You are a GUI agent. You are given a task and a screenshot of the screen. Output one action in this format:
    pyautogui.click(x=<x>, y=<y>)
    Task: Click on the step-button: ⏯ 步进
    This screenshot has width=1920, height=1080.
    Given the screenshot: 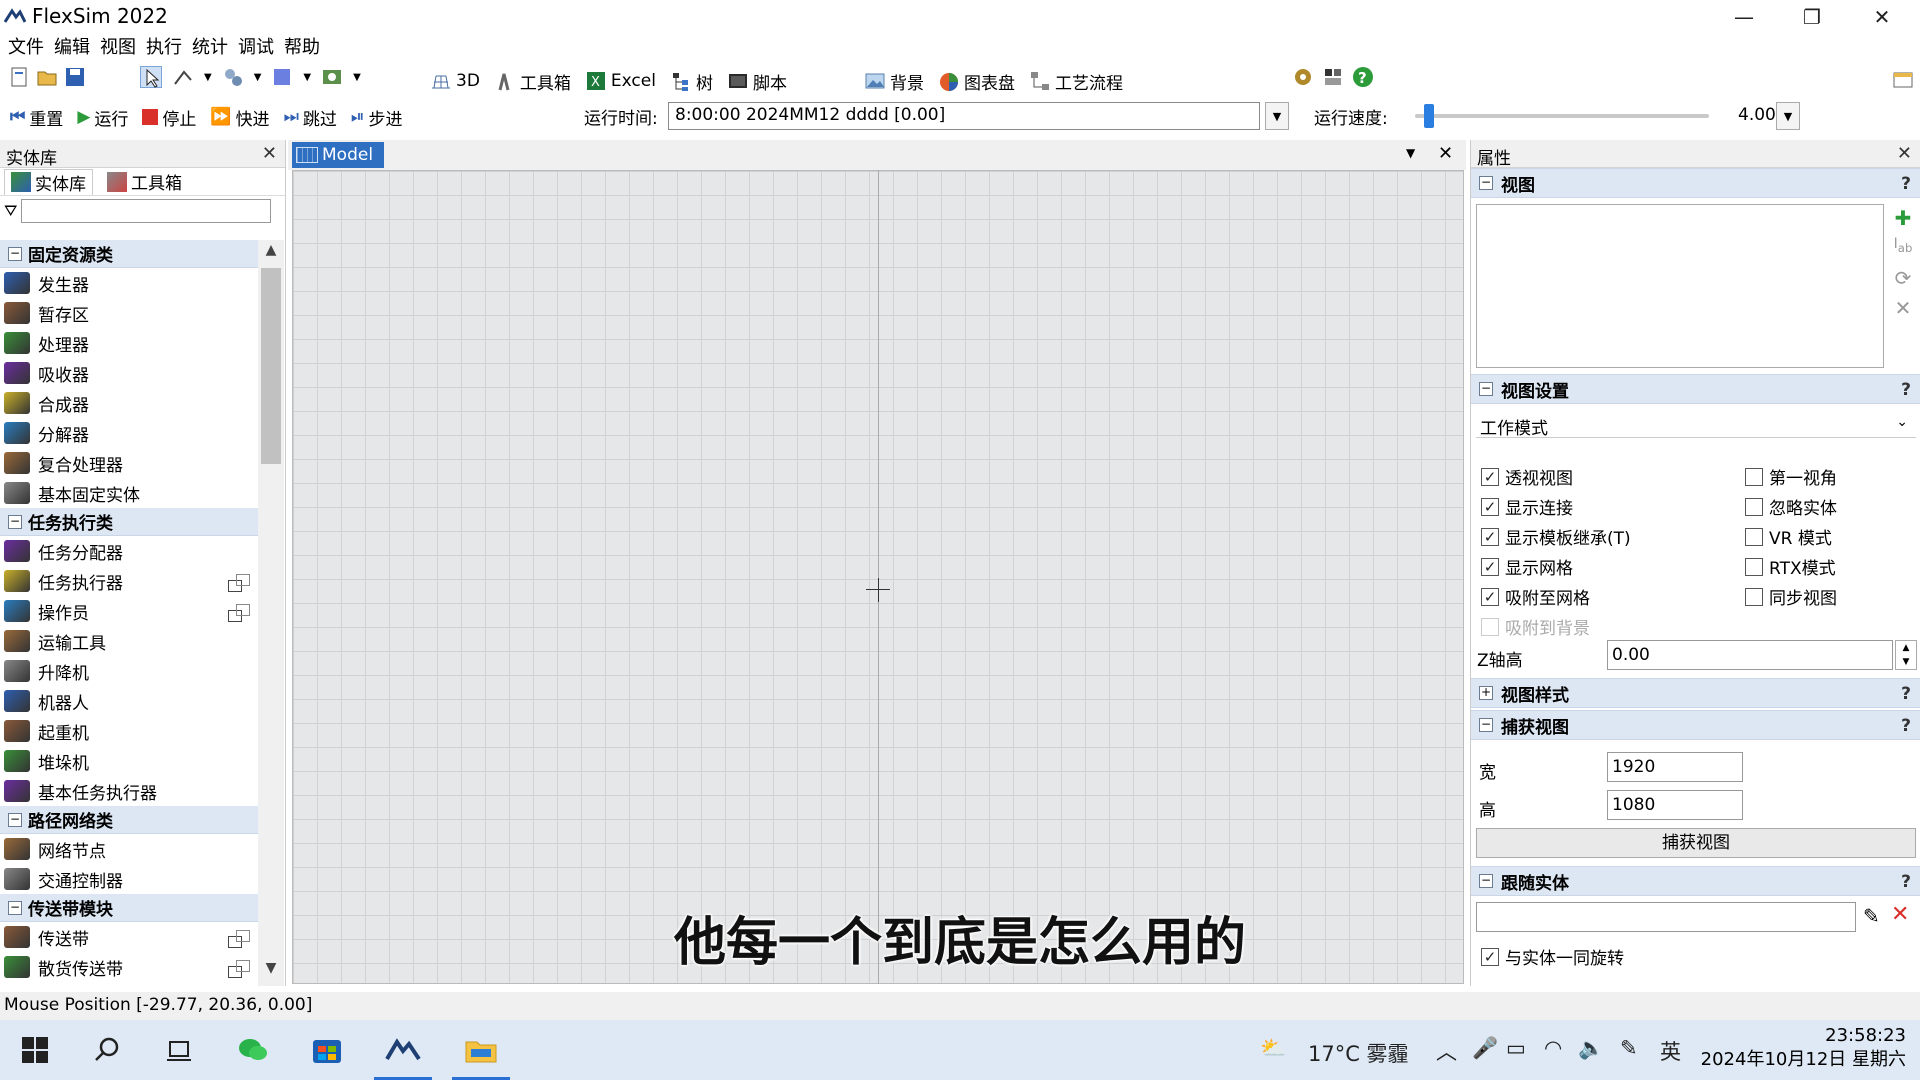 What is the action you would take?
    pyautogui.click(x=377, y=117)
    